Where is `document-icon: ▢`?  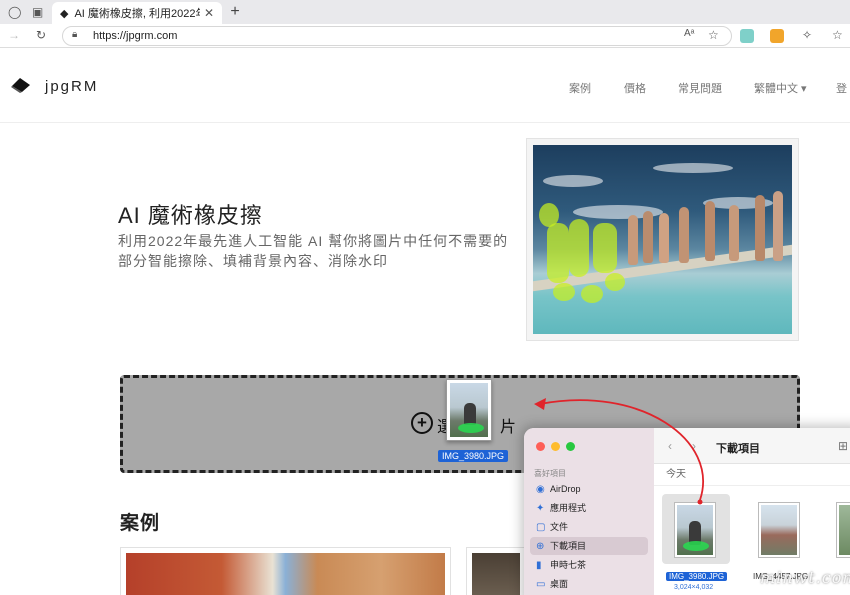 document-icon: ▢ is located at coordinates (541, 527).